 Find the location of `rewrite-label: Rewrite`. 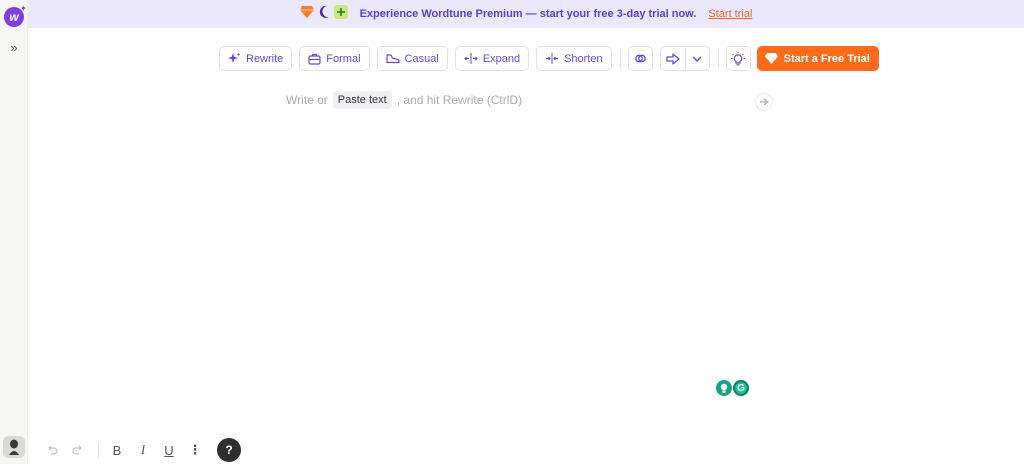

rewrite-label: Rewrite is located at coordinates (265, 58).